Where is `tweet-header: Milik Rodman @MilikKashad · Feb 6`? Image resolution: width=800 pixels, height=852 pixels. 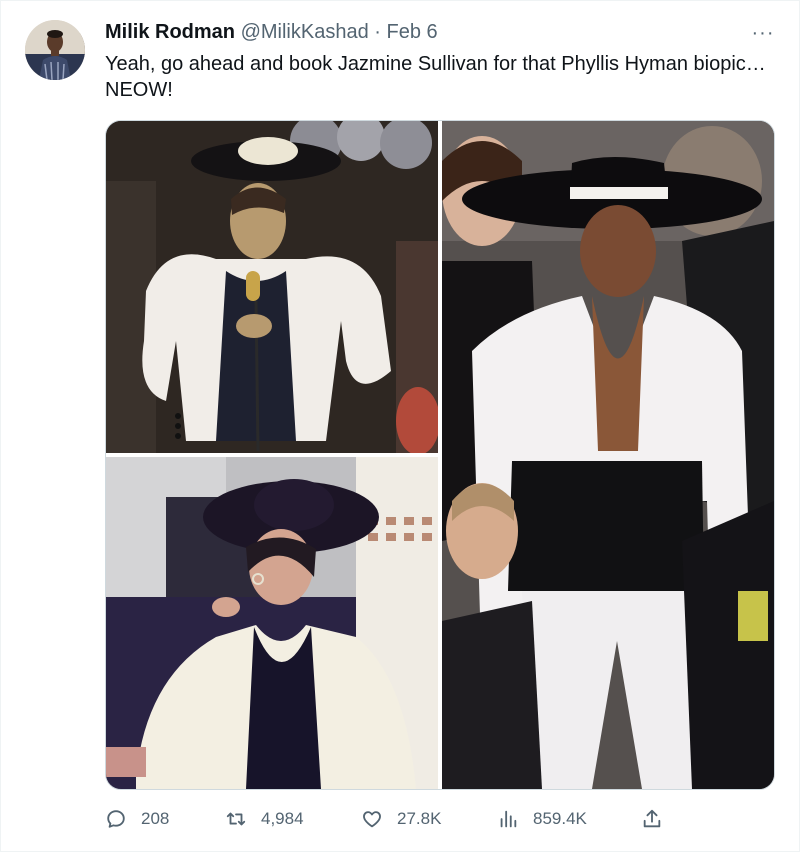
tweet-header: Milik Rodman @MilikKashad · Feb 6 is located at coordinates (271, 32).